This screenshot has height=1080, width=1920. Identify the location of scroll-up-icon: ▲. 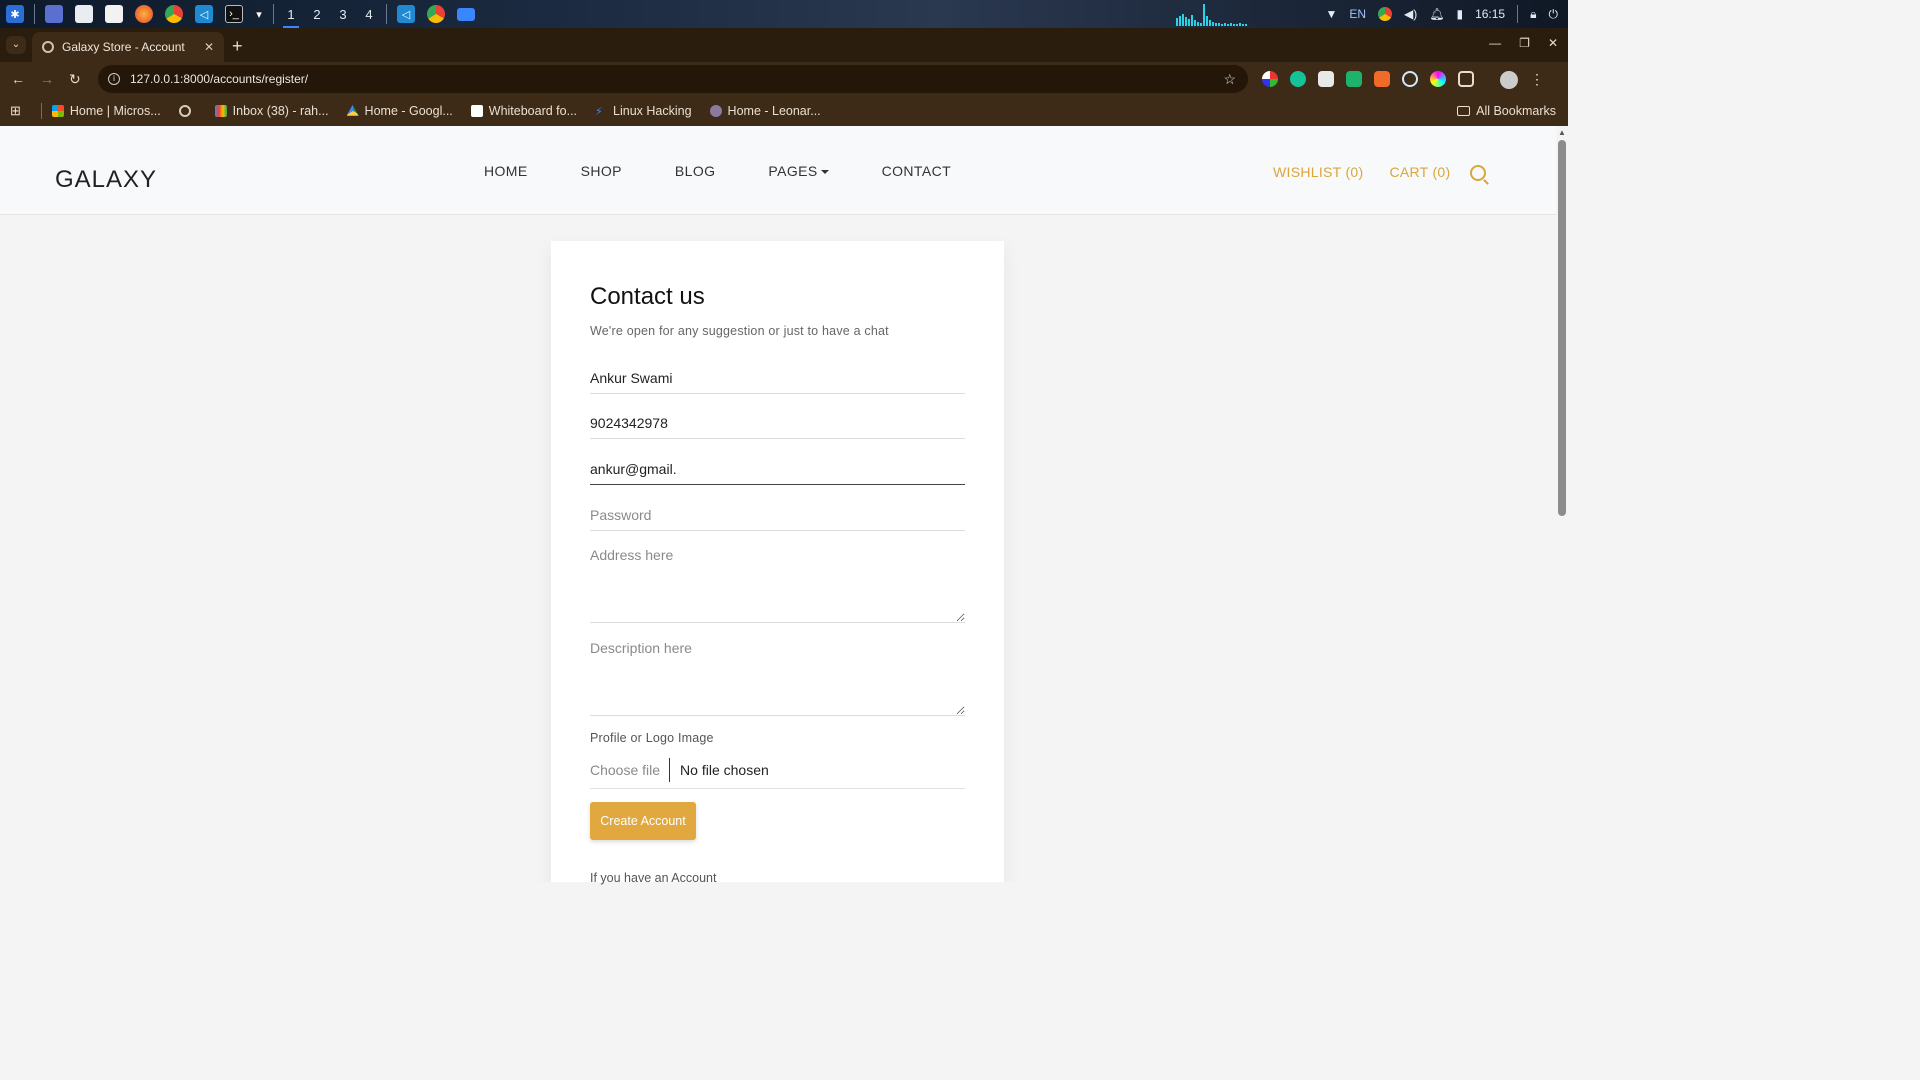
(1562, 132).